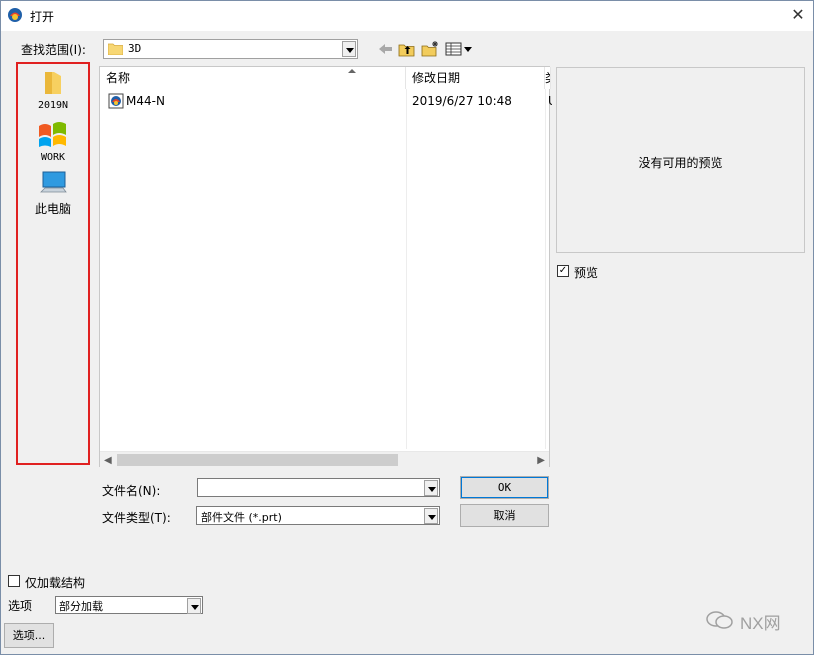  I want to click on place-label: 此电脑, so click(52, 209).